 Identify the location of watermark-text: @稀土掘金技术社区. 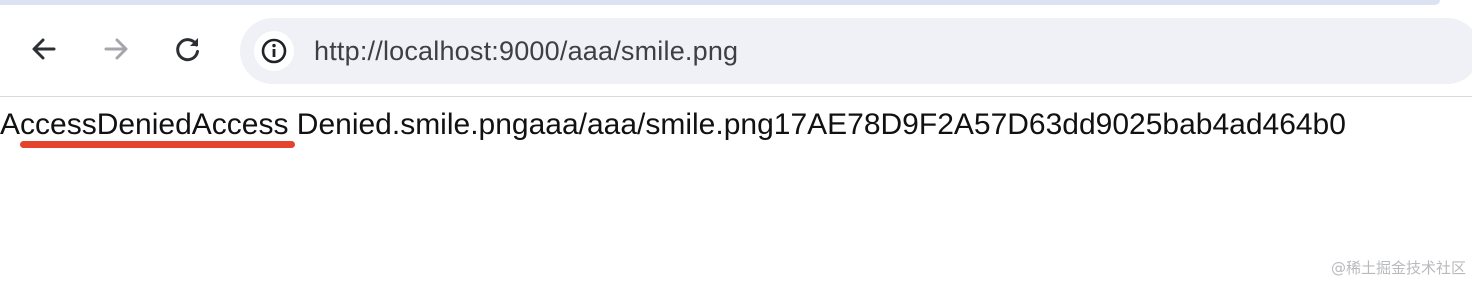
(1398, 268).